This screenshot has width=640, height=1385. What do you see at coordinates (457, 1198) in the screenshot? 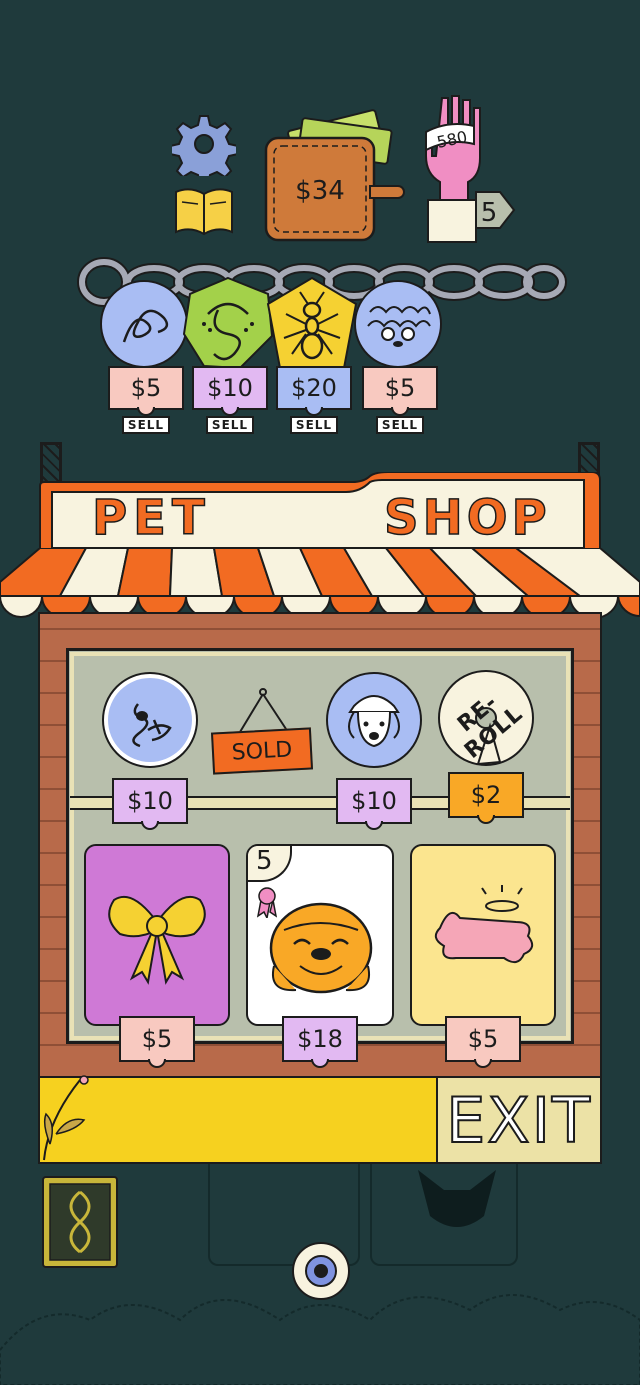
I see `shadow-pet-icon` at bounding box center [457, 1198].